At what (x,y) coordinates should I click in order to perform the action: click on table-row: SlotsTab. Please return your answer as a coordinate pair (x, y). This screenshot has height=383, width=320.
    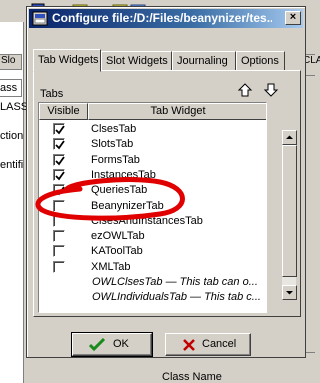
    Looking at the image, I should click on (152, 144).